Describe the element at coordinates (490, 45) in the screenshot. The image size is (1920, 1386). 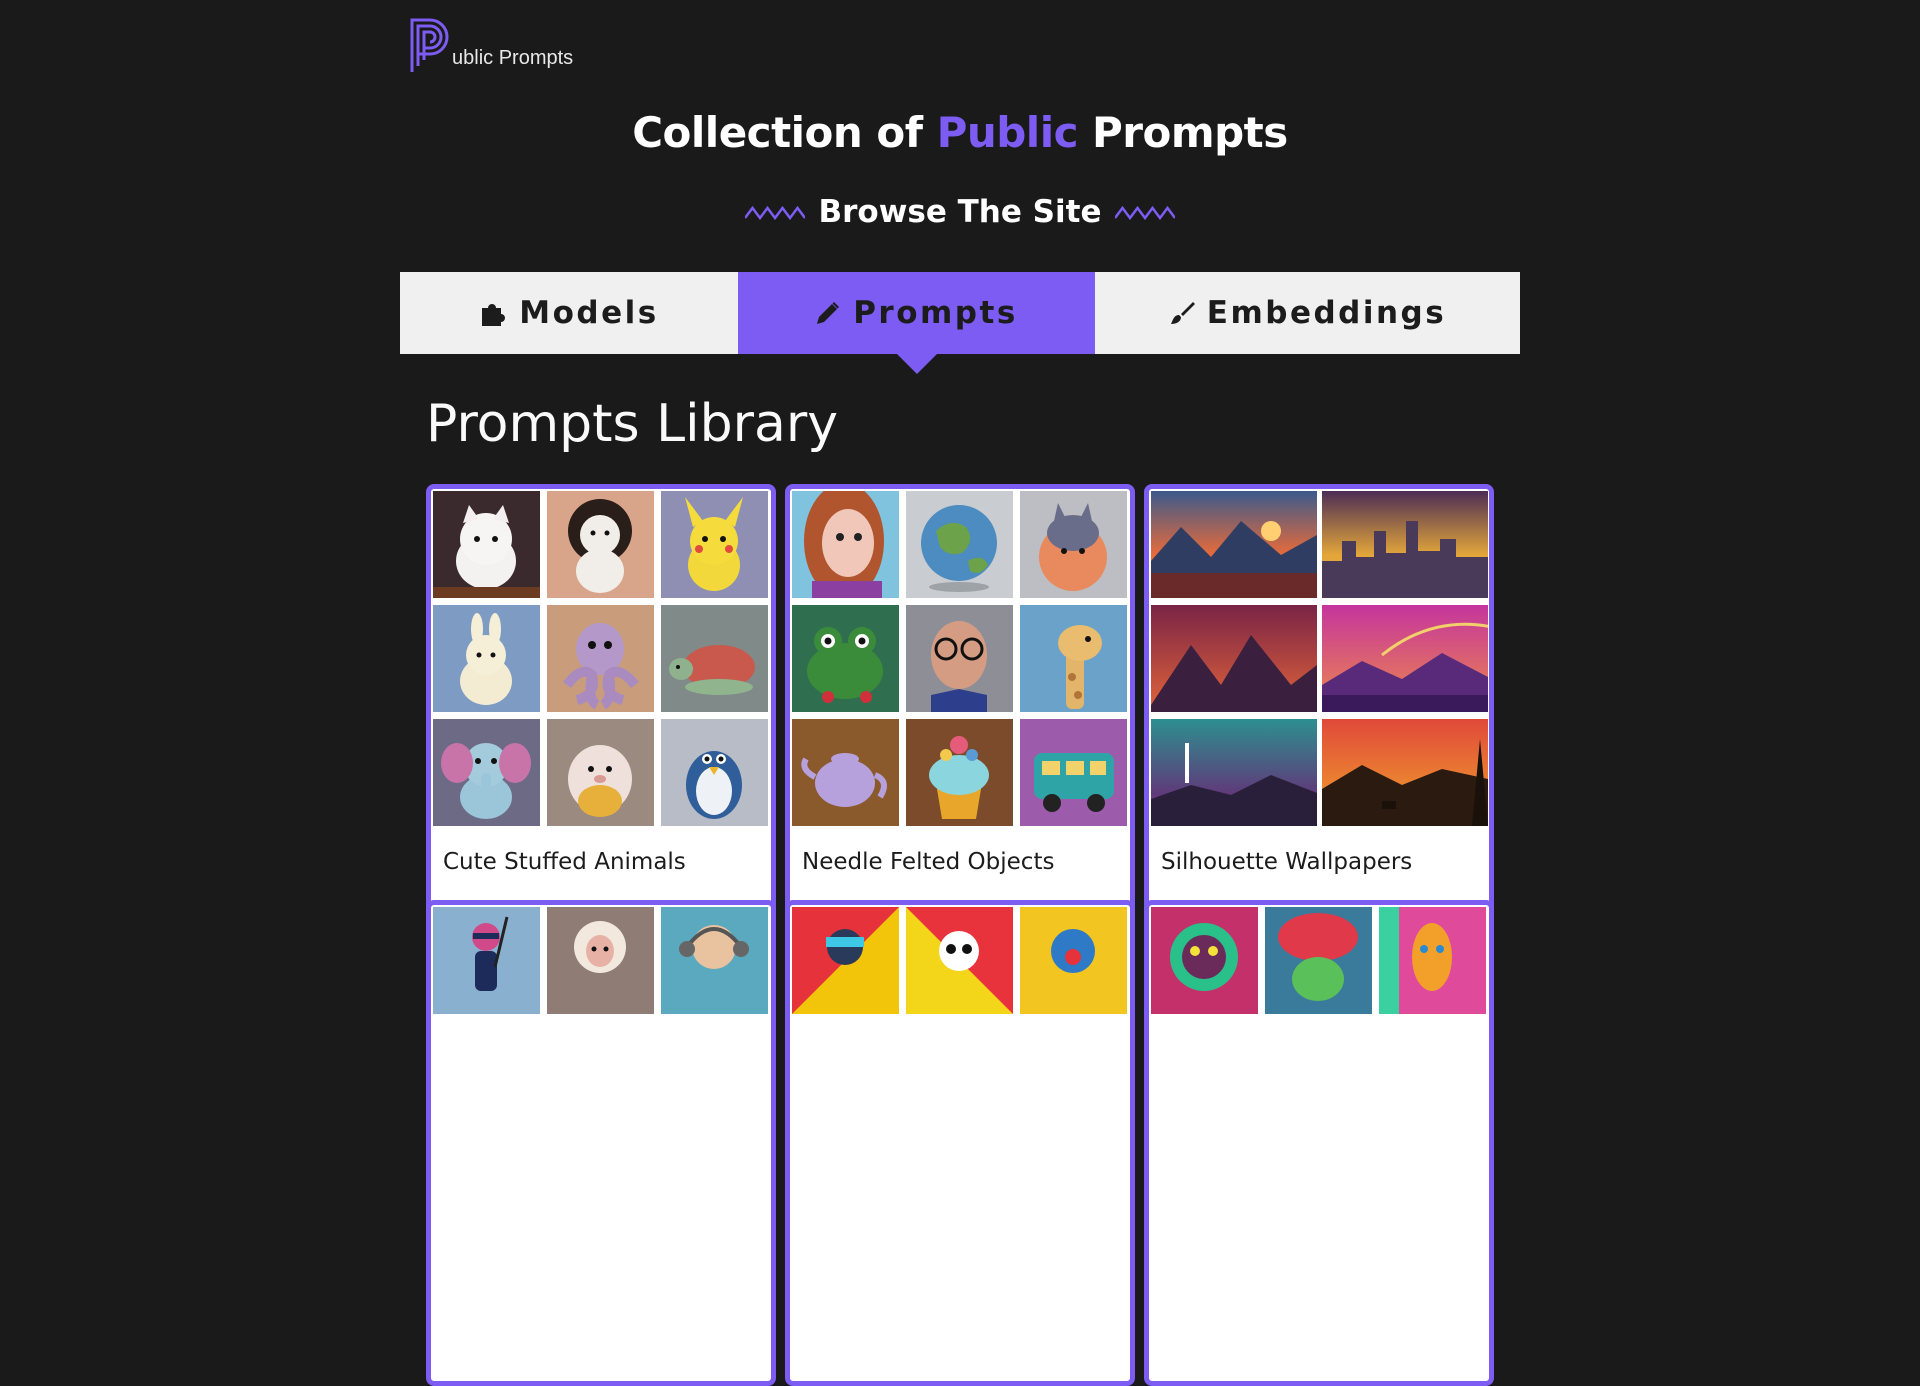
I see `site-logo: ublic Prompts` at that location.